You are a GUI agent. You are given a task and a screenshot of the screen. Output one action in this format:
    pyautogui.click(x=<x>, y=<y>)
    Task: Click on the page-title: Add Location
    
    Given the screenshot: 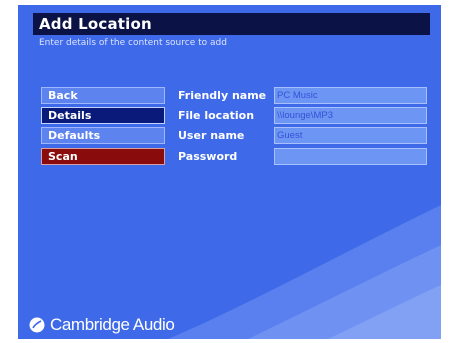 What is the action you would take?
    pyautogui.click(x=95, y=24)
    